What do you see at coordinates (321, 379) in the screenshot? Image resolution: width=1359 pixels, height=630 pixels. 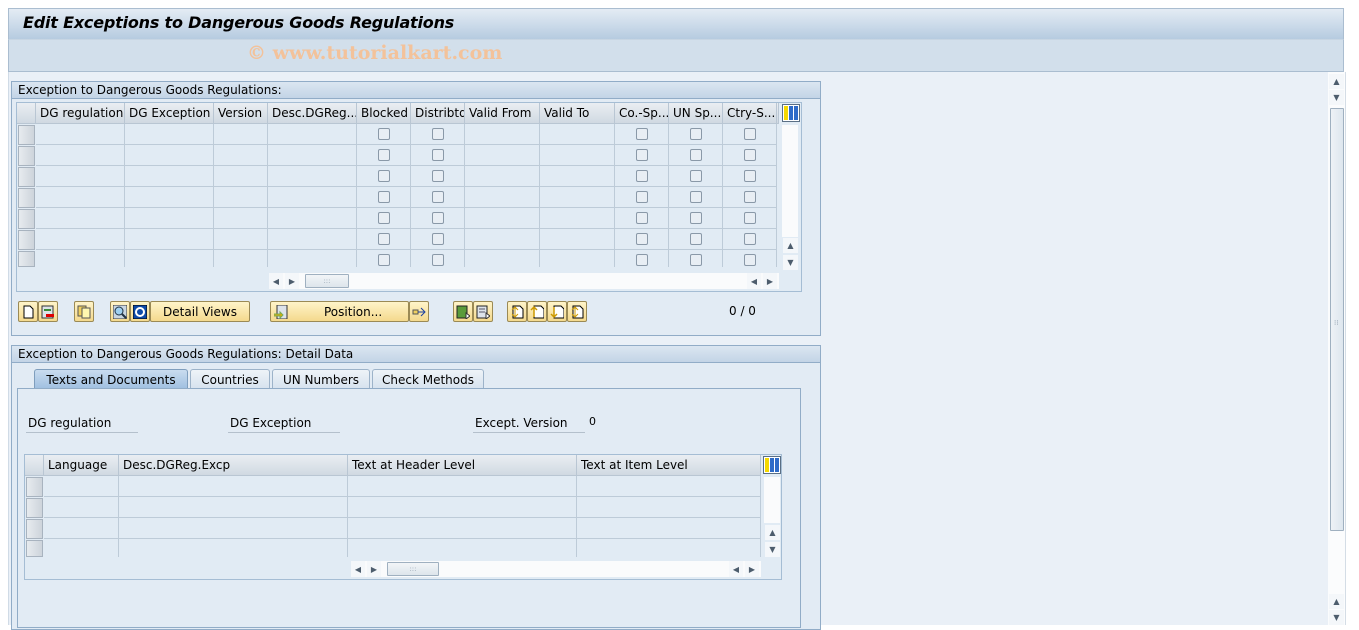 I see `tab-un-numbers: UN Numbers` at bounding box center [321, 379].